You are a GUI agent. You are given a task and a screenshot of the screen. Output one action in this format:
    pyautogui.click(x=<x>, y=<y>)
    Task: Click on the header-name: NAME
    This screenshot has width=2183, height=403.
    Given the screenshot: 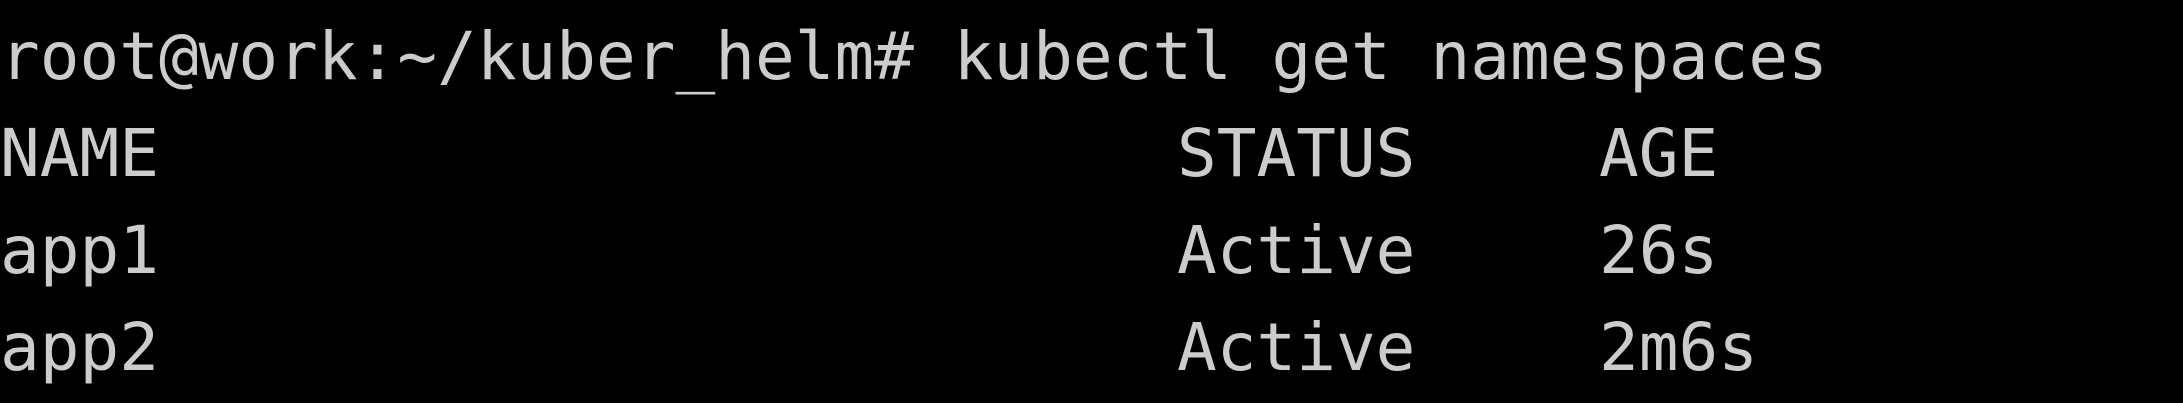 What is the action you would take?
    pyautogui.click(x=79, y=153)
    